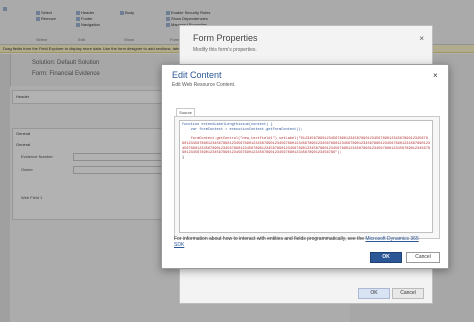 The height and width of the screenshot is (322, 474). Describe the element at coordinates (197, 75) in the screenshot. I see `edit-content-title: Edit Content` at that location.